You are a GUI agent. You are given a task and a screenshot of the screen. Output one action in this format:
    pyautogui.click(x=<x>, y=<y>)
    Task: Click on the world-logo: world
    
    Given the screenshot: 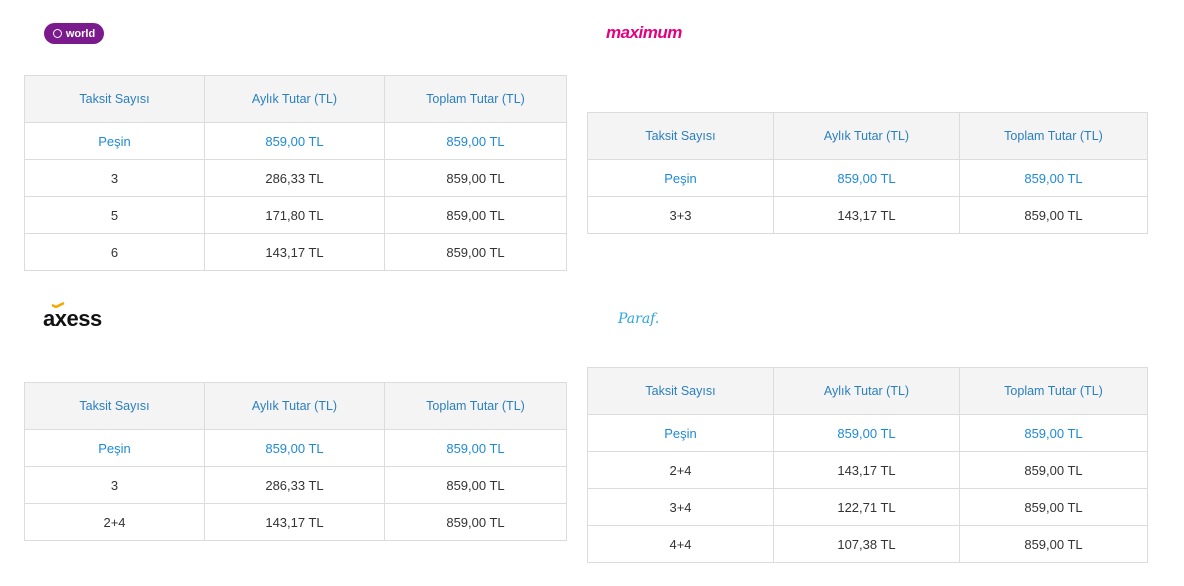 What is the action you would take?
    pyautogui.click(x=74, y=33)
    